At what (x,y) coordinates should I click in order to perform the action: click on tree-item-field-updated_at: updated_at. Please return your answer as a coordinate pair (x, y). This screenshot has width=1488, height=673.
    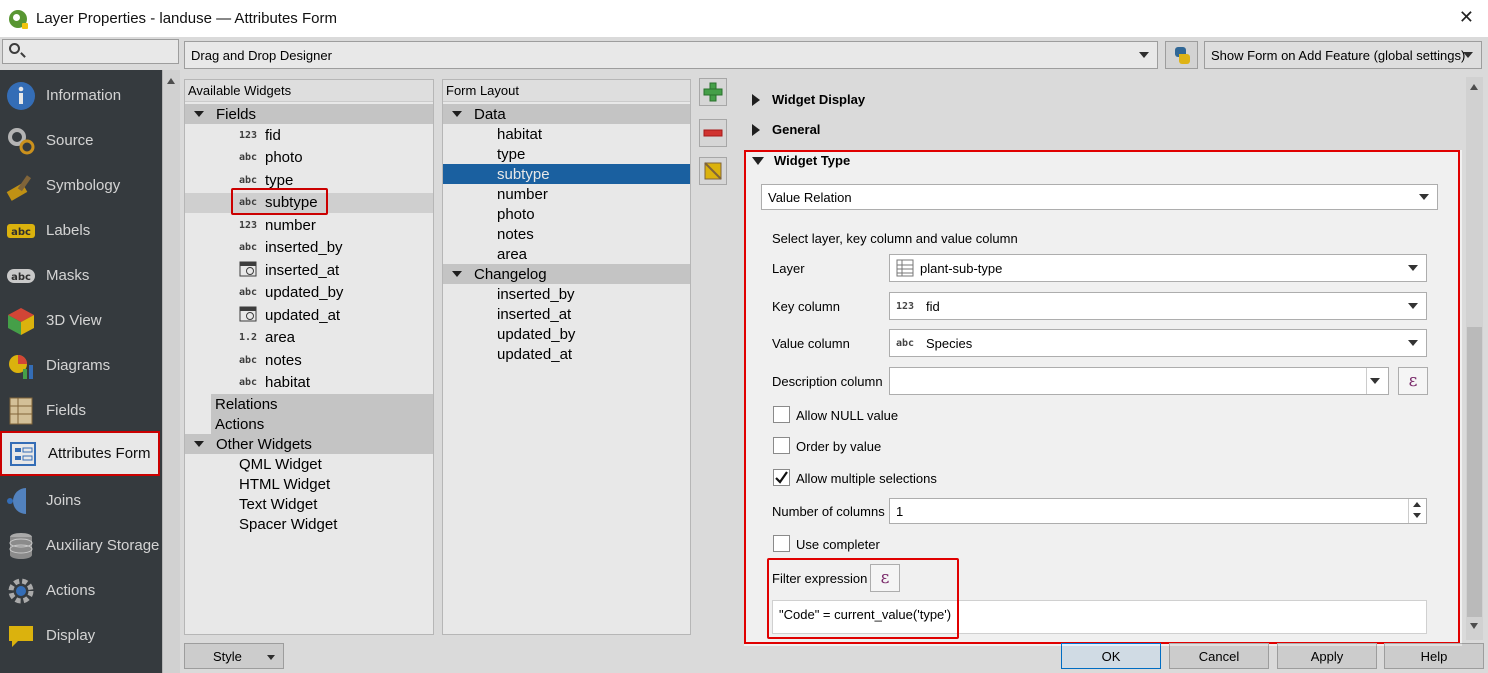
    Looking at the image, I should click on (288, 315).